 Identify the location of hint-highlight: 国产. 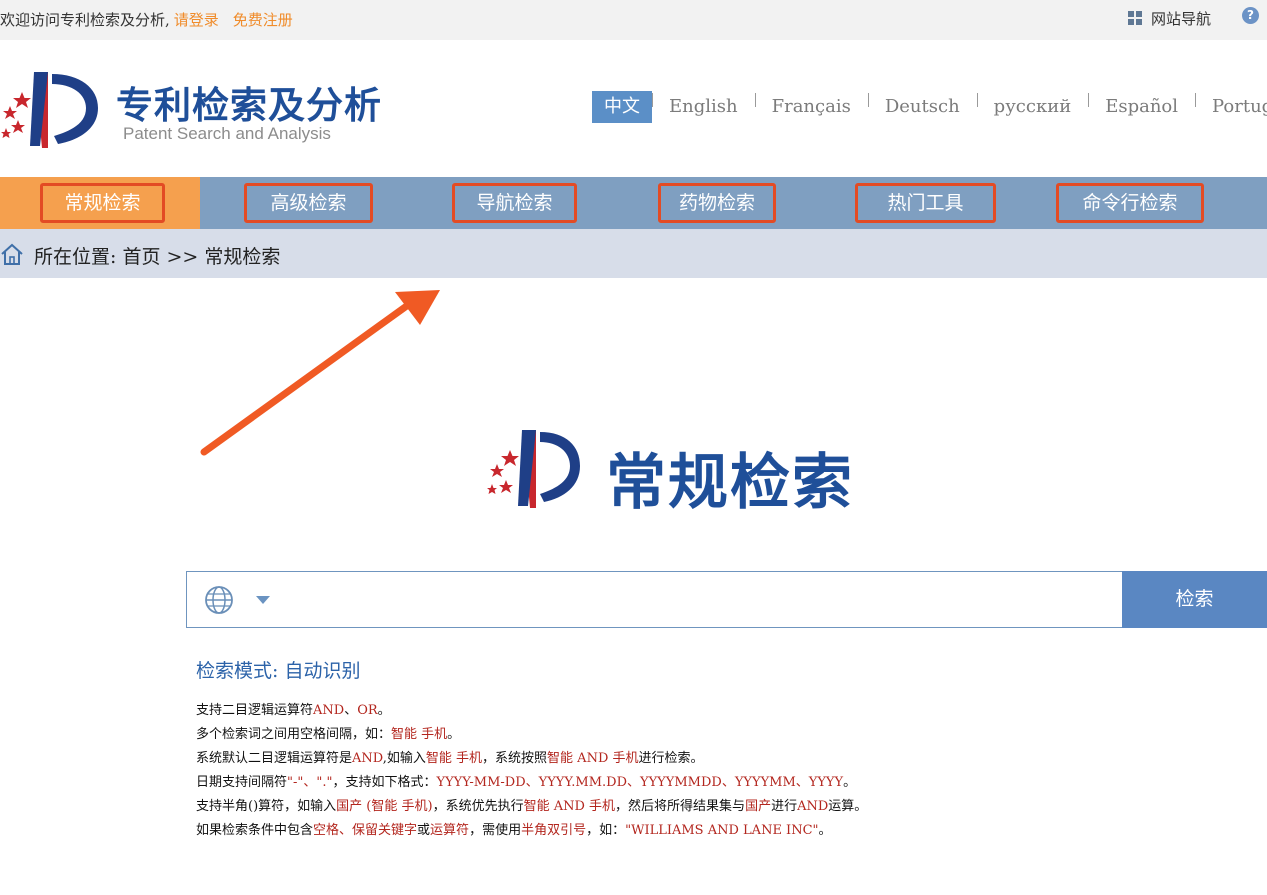
(758, 806).